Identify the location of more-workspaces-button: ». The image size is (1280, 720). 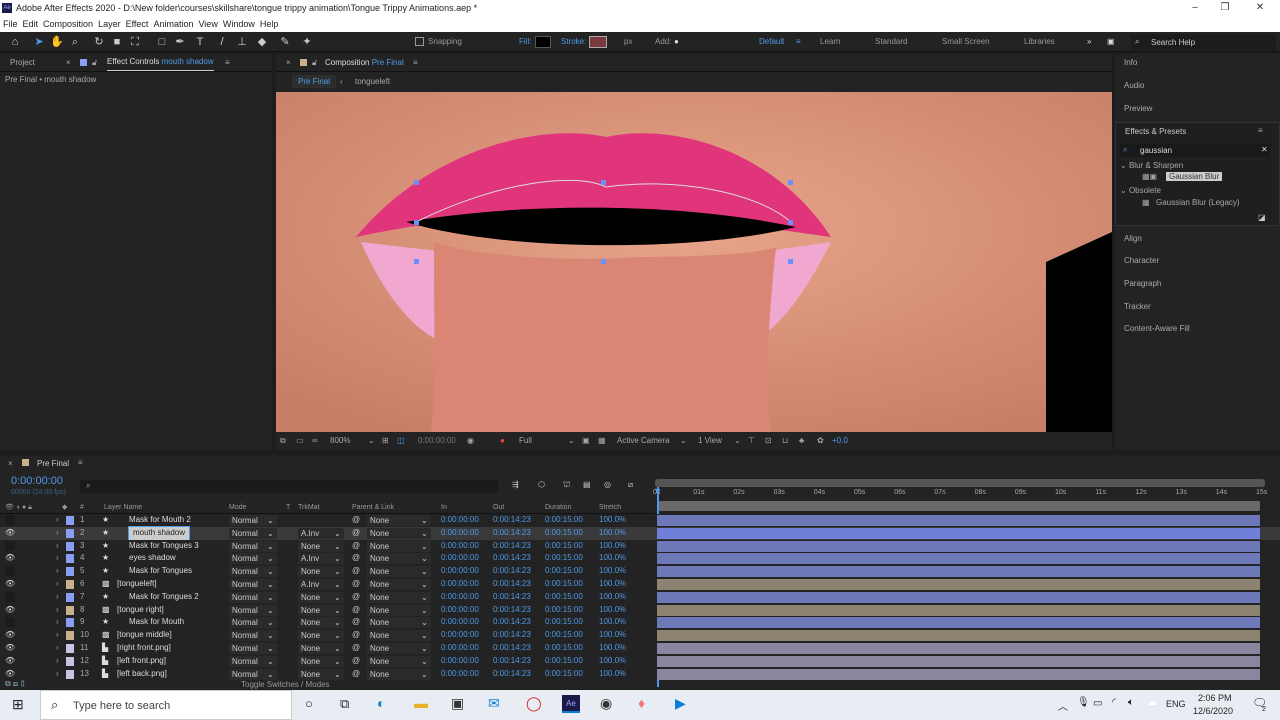
(1089, 41).